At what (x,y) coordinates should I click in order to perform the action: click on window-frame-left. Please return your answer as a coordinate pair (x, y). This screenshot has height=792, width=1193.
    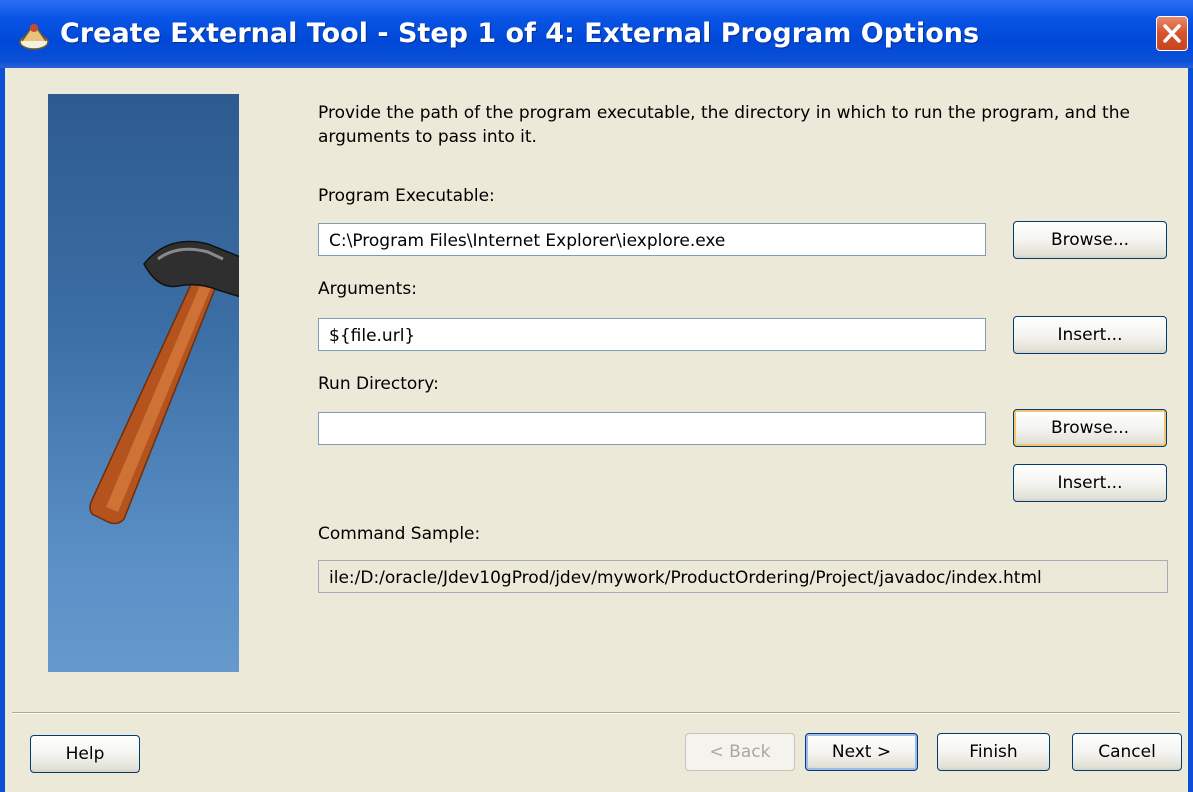
    Looking at the image, I should click on (2, 430).